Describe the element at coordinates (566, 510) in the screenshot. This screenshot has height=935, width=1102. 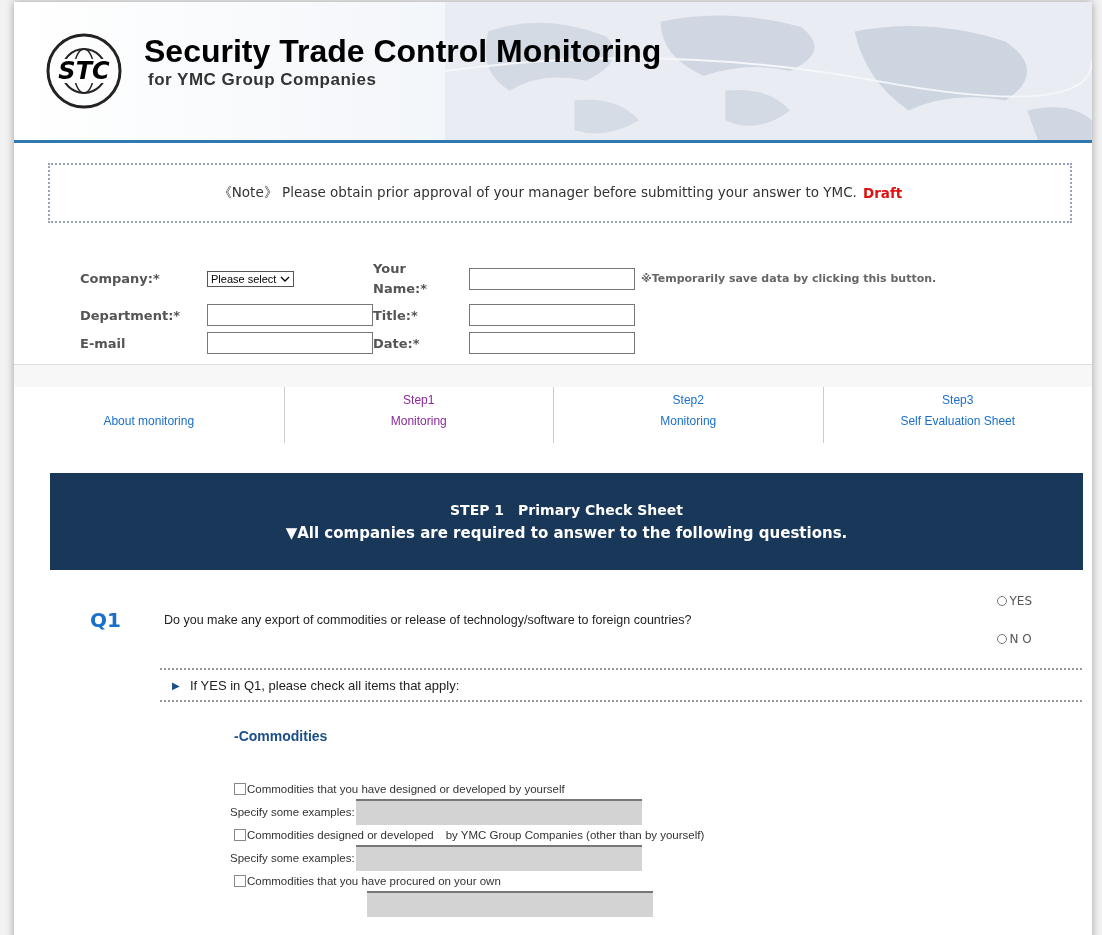
I see `banner-title: STEP 1 Primary Check Sheet` at that location.